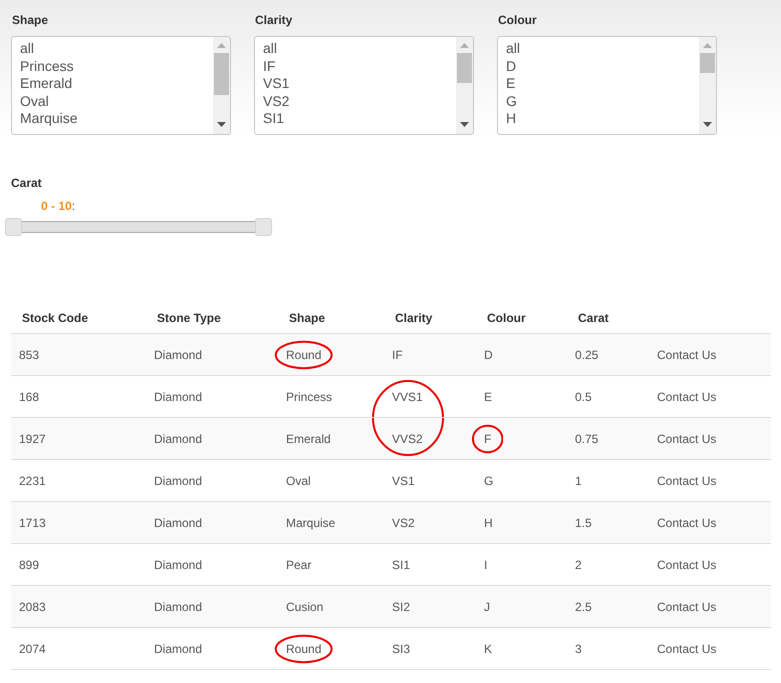  What do you see at coordinates (307, 317) in the screenshot?
I see `column-header: Shape` at bounding box center [307, 317].